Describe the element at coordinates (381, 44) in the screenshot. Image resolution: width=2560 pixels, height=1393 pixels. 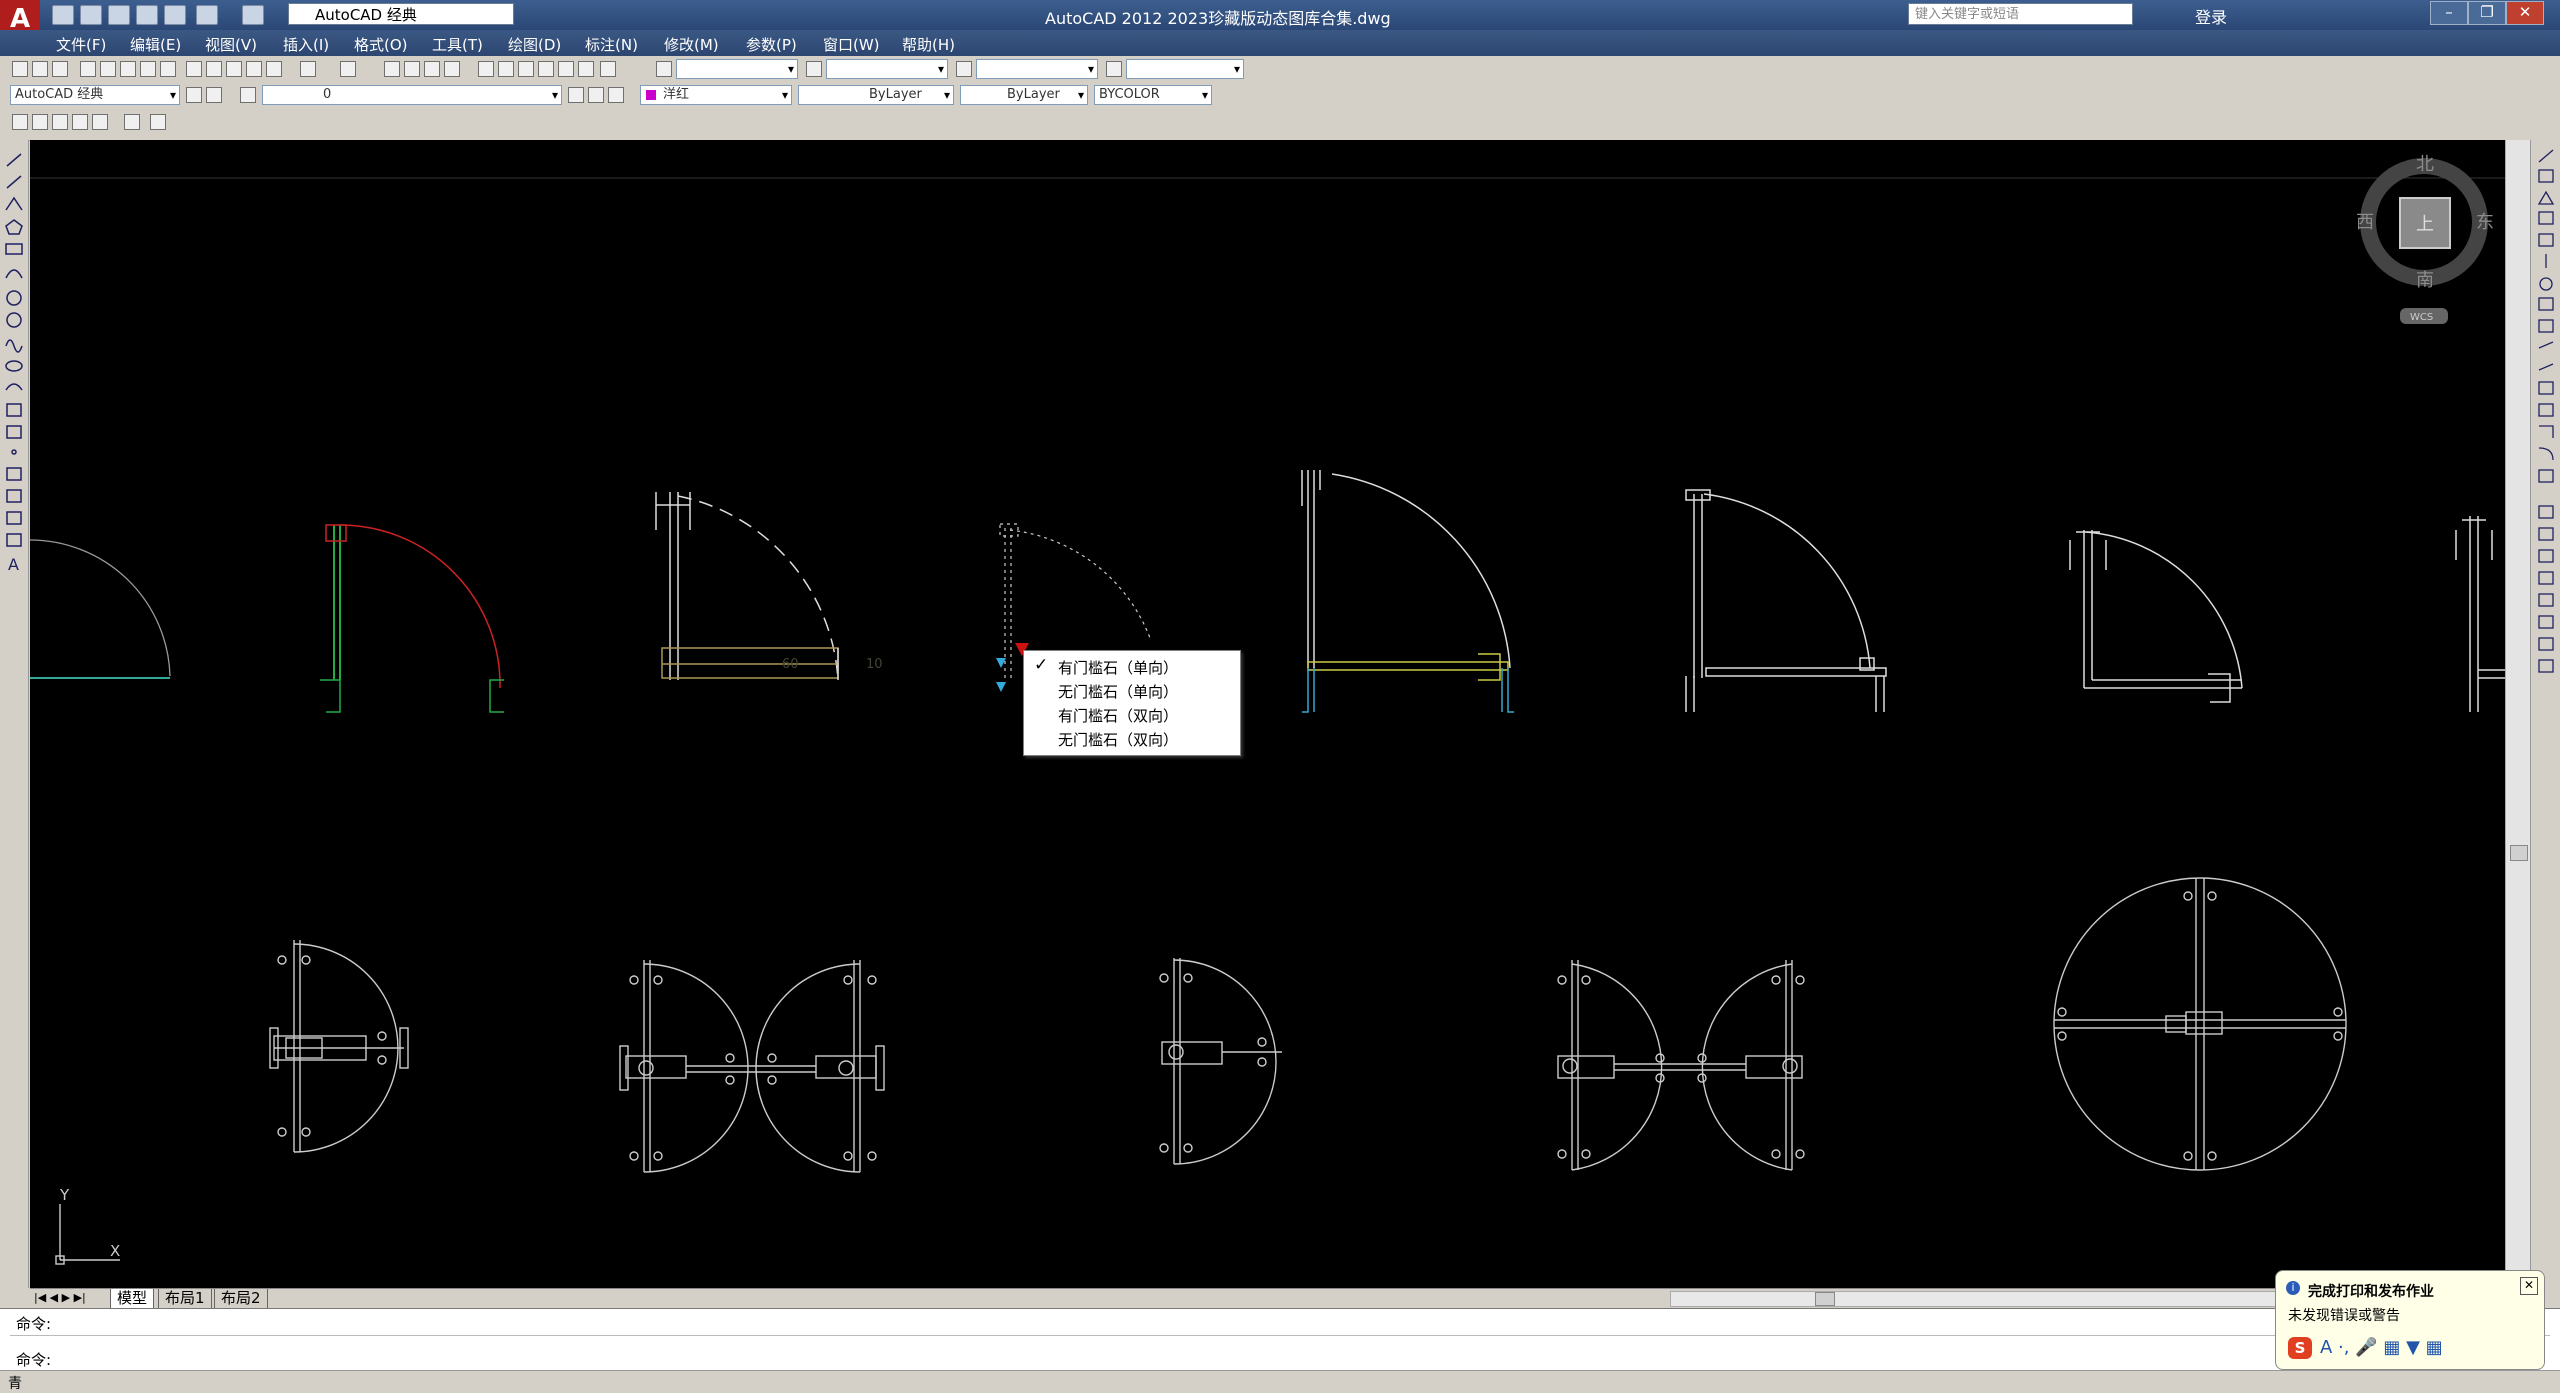
I see `menu-format: 格式(O)` at that location.